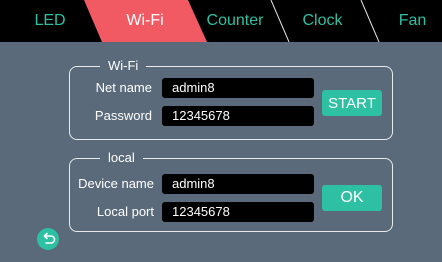 Image resolution: width=442 pixels, height=262 pixels. Describe the element at coordinates (352, 198) in the screenshot. I see `ok-button: OK` at that location.